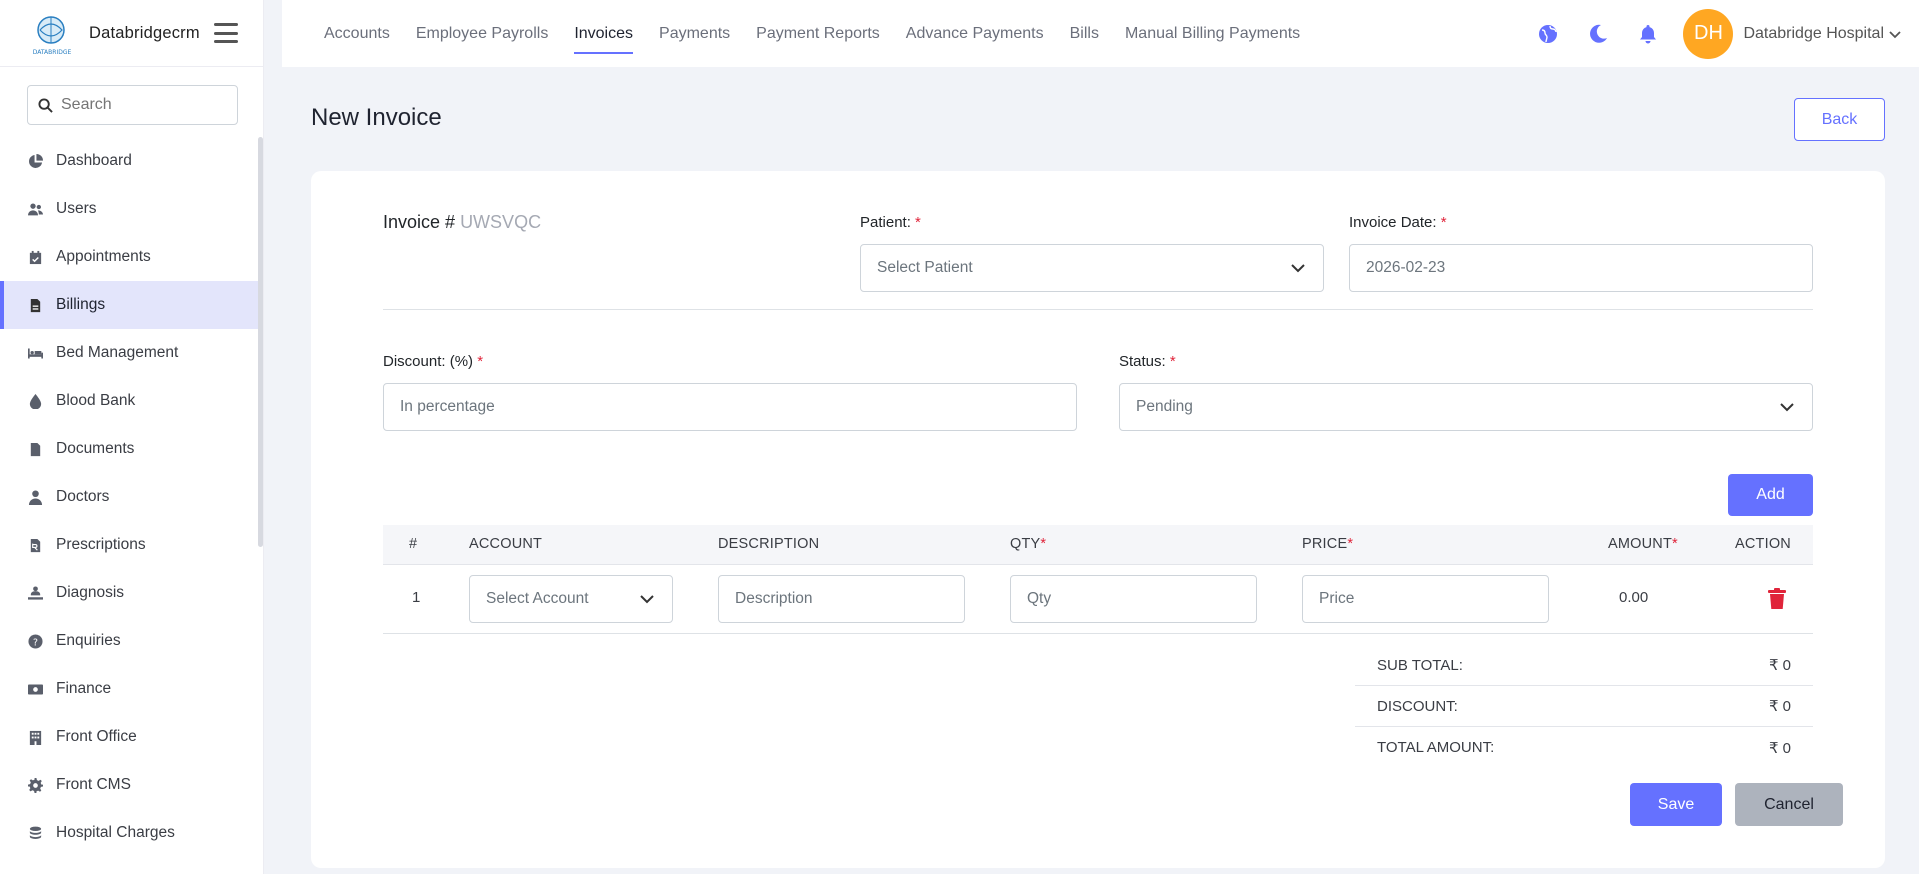  Describe the element at coordinates (131, 833) in the screenshot. I see `sidebar-item-hospital-charges: Hospital Charges` at that location.